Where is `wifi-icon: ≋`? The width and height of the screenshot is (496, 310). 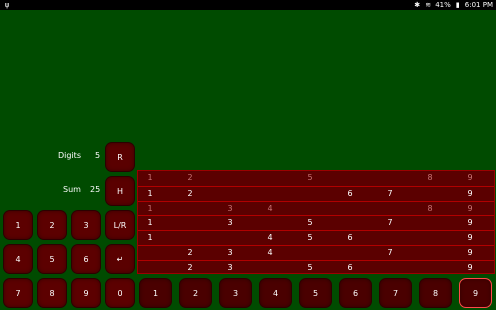
wifi-icon: ≋ is located at coordinates (428, 5).